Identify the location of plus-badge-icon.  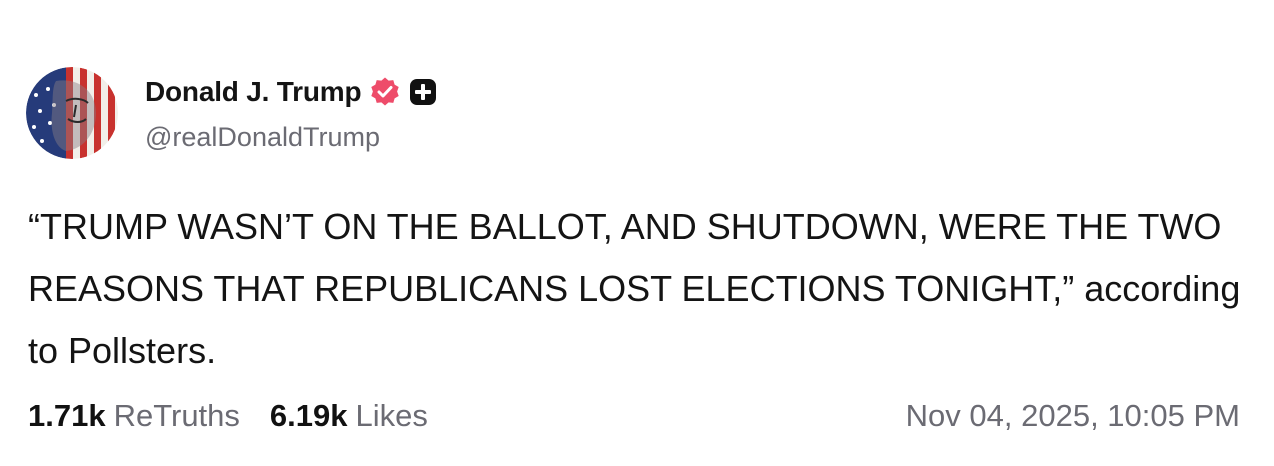
(423, 92).